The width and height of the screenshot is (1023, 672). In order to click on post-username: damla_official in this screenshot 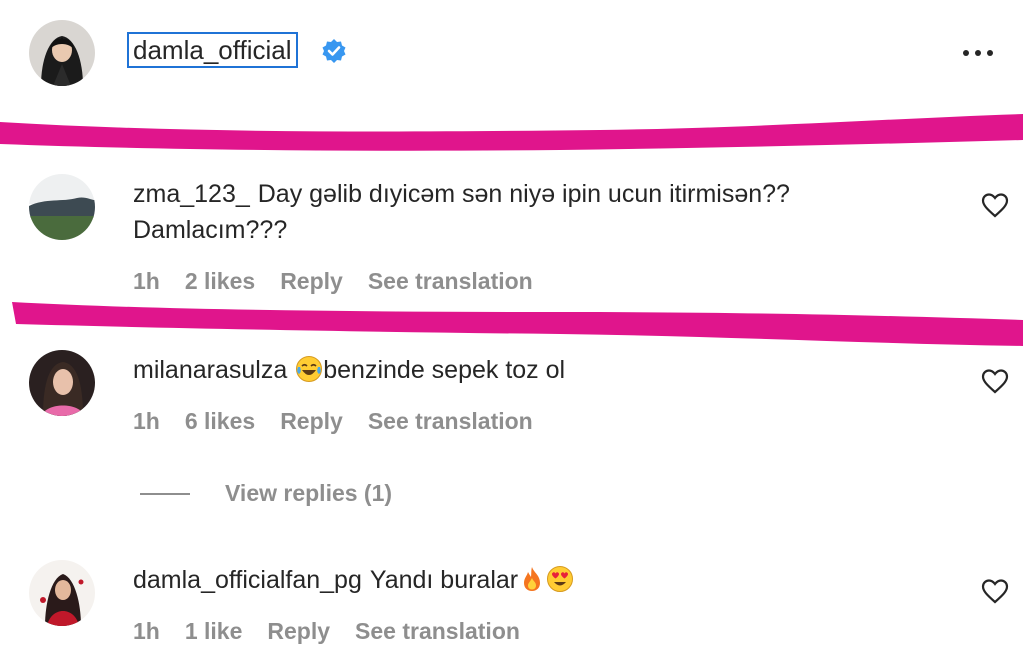, I will do `click(212, 50)`.